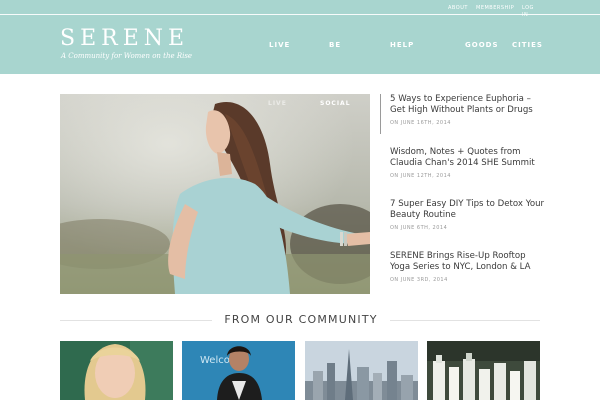 This screenshot has height=400, width=600. Describe the element at coordinates (136, 320) in the screenshot. I see `community-rule-left` at that location.